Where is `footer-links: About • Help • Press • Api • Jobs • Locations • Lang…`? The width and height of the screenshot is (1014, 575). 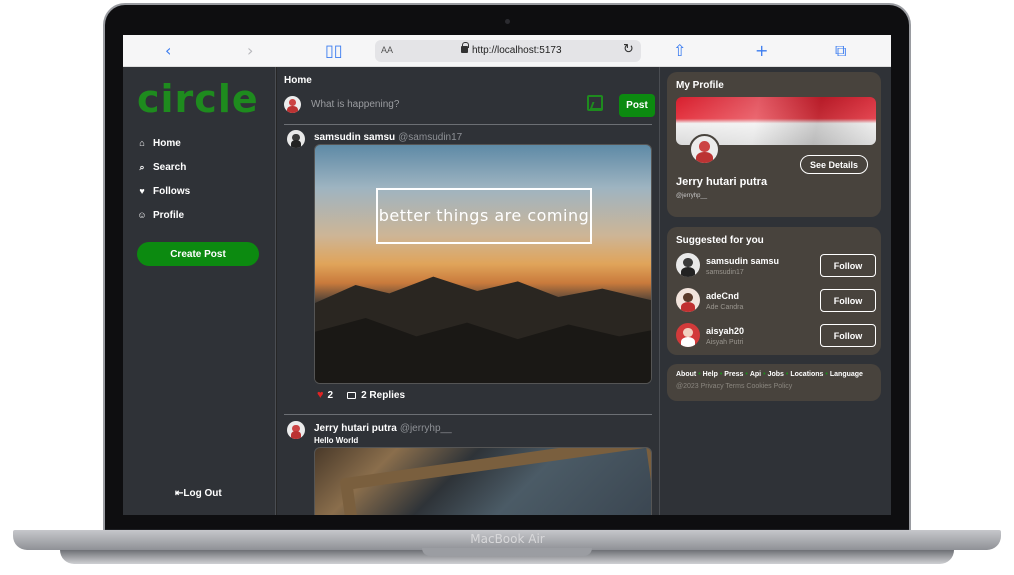
footer-links: About • Help • Press • Api • Jobs • Locations • Lang… is located at coordinates (769, 374).